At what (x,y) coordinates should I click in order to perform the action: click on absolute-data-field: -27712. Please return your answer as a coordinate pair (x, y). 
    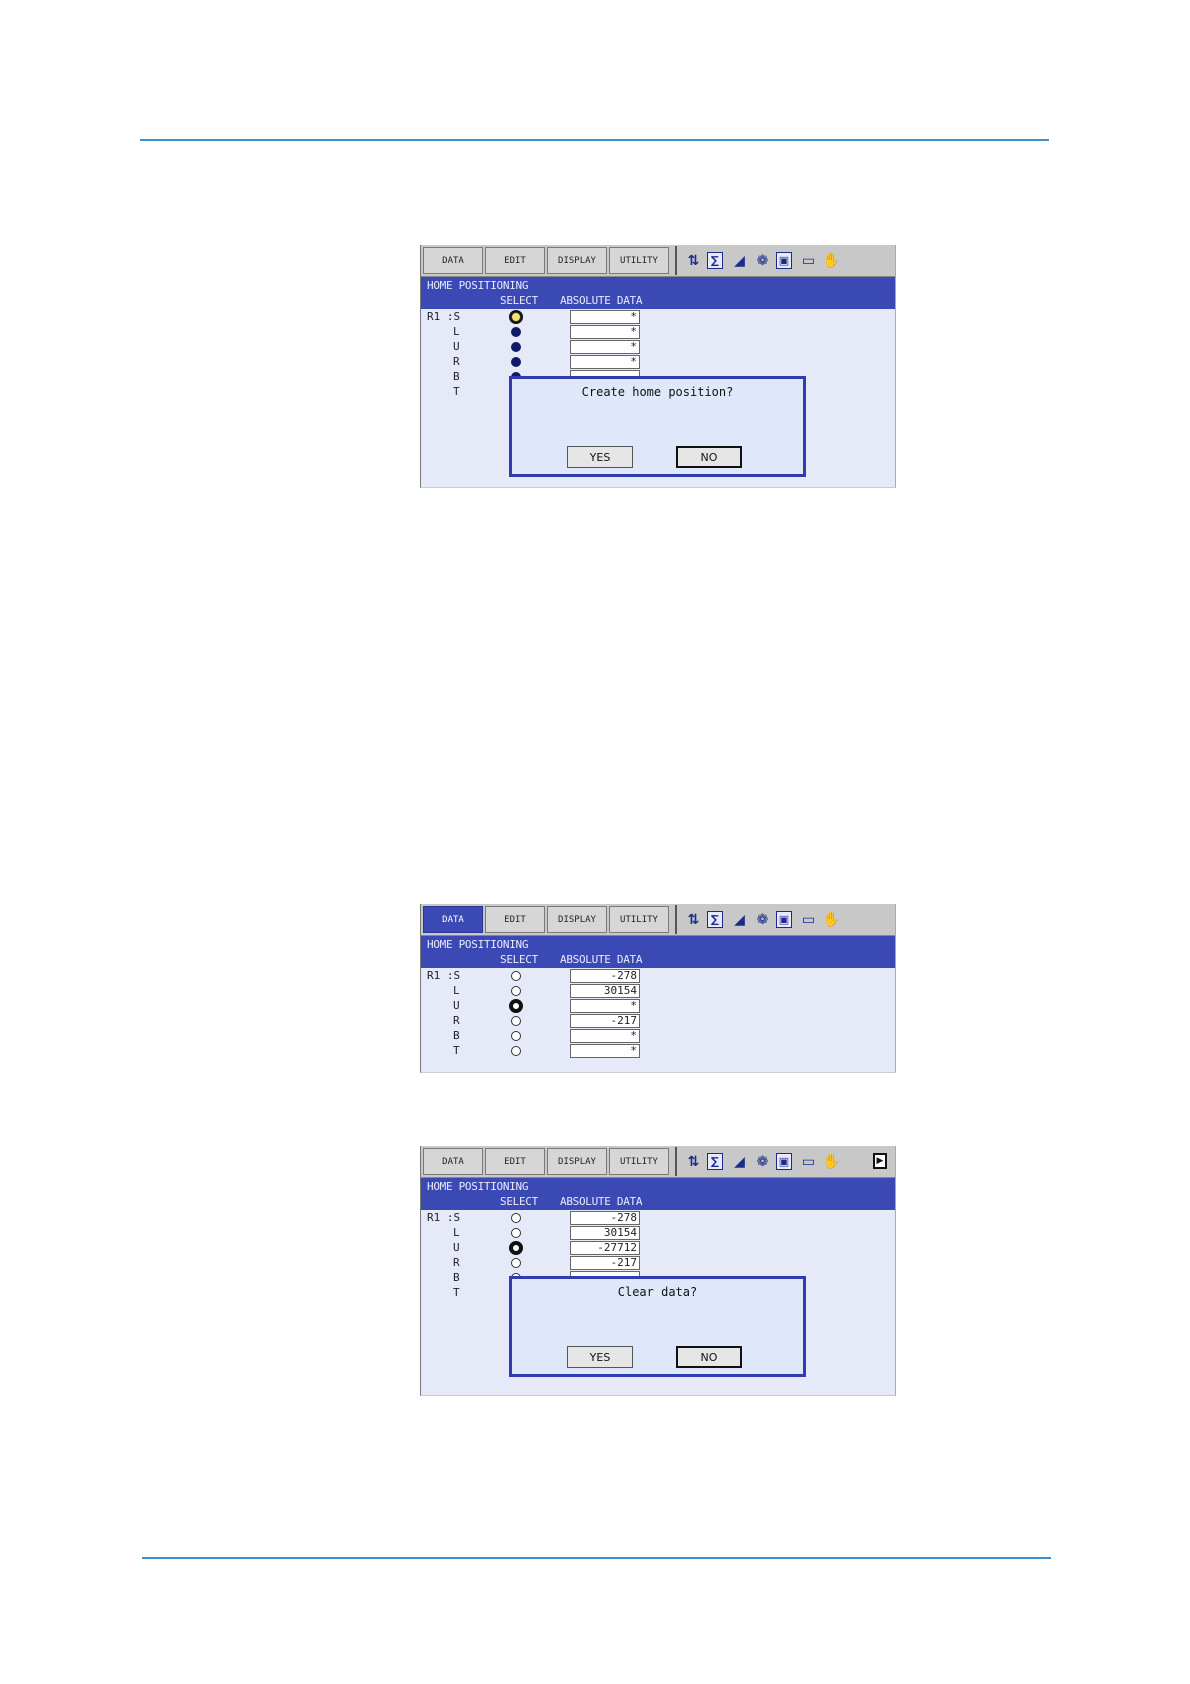
    Looking at the image, I should click on (605, 1248).